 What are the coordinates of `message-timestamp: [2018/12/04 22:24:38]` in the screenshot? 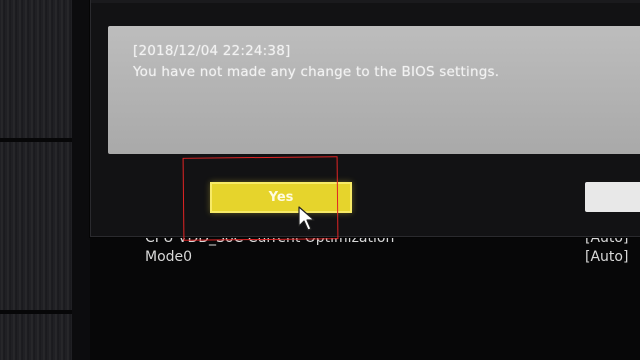 It's located at (212, 51).